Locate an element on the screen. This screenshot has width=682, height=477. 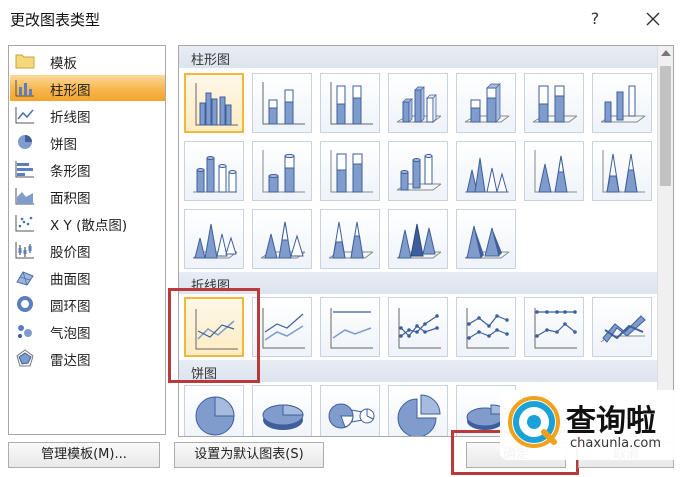
radar-chart-icon is located at coordinates (25, 358).